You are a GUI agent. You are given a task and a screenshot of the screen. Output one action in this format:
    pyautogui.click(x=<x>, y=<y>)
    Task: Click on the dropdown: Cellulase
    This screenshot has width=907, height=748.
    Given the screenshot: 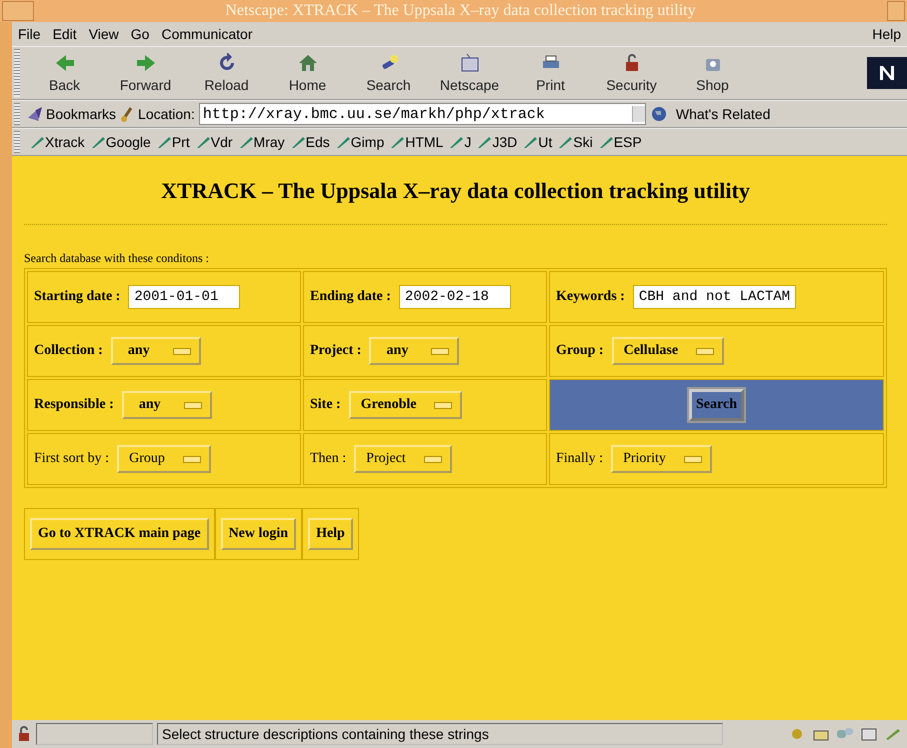 What is the action you would take?
    pyautogui.click(x=668, y=351)
    